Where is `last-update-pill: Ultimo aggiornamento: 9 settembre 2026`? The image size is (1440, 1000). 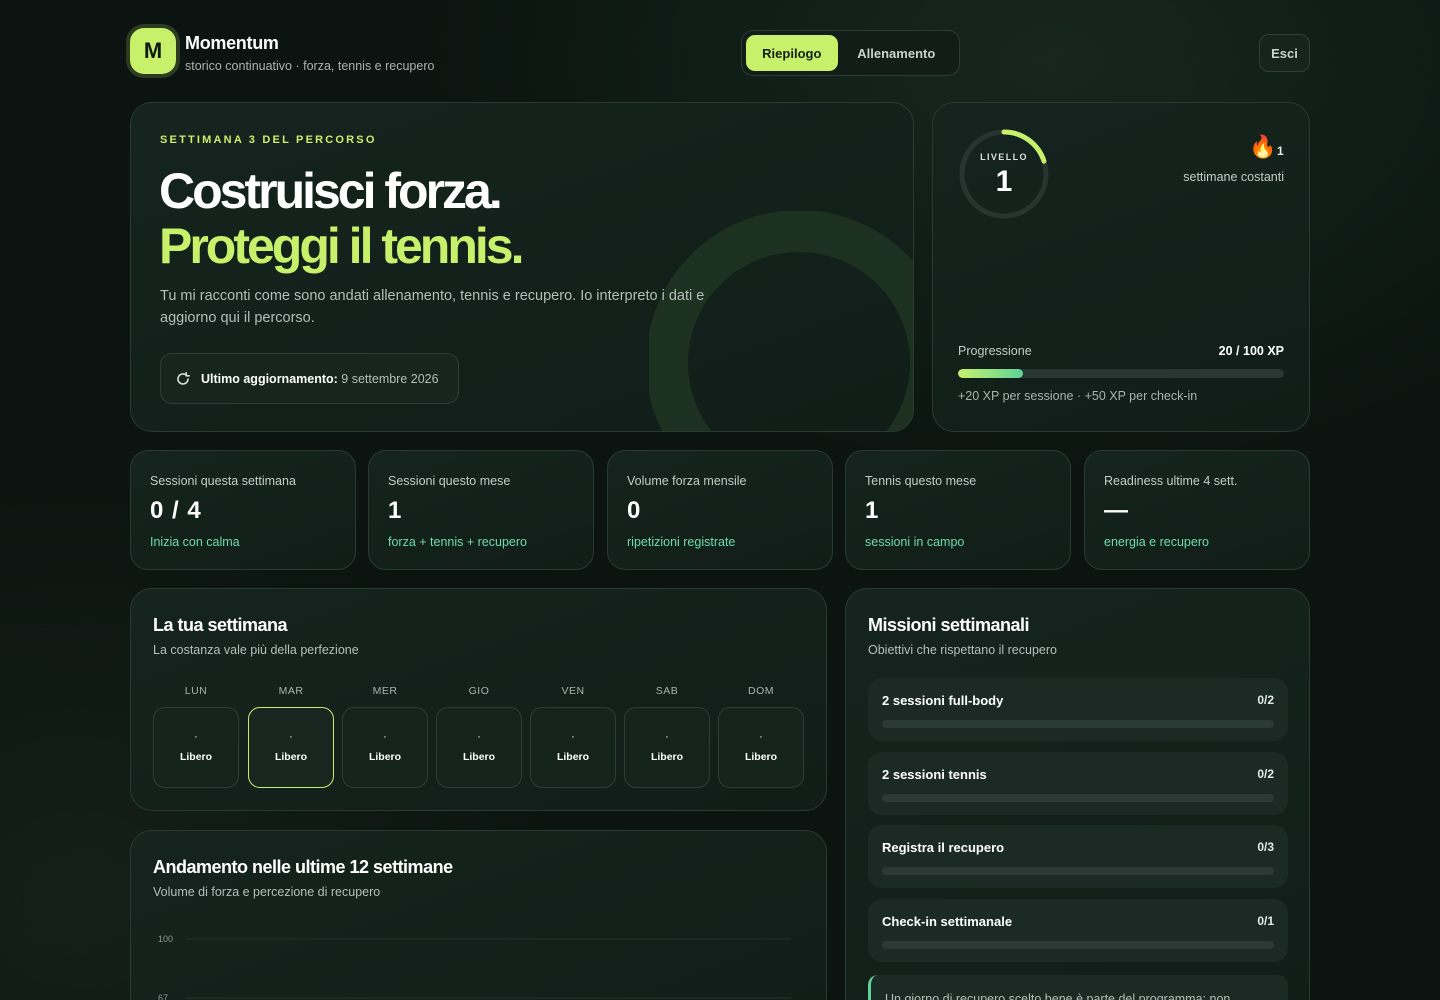
last-update-pill: Ultimo aggiornamento: 9 settembre 2026 is located at coordinates (309, 378).